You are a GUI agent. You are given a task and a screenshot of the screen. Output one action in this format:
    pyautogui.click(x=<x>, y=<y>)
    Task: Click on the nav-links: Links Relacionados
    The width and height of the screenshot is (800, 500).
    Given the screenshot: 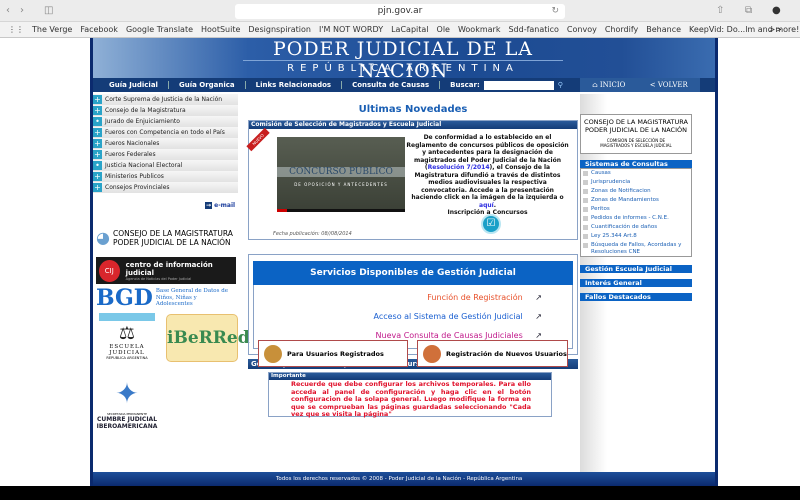 What is the action you would take?
    pyautogui.click(x=294, y=85)
    